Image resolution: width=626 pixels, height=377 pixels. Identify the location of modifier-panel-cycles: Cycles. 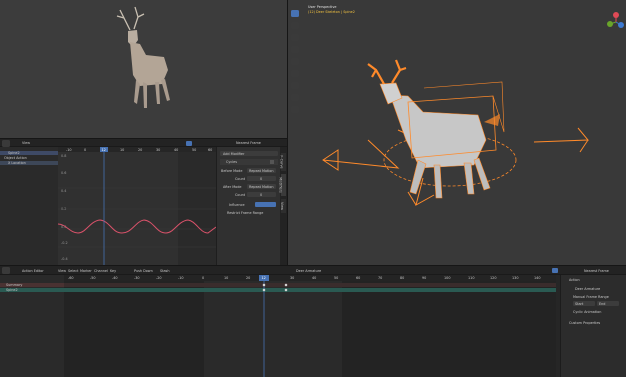
(249, 162).